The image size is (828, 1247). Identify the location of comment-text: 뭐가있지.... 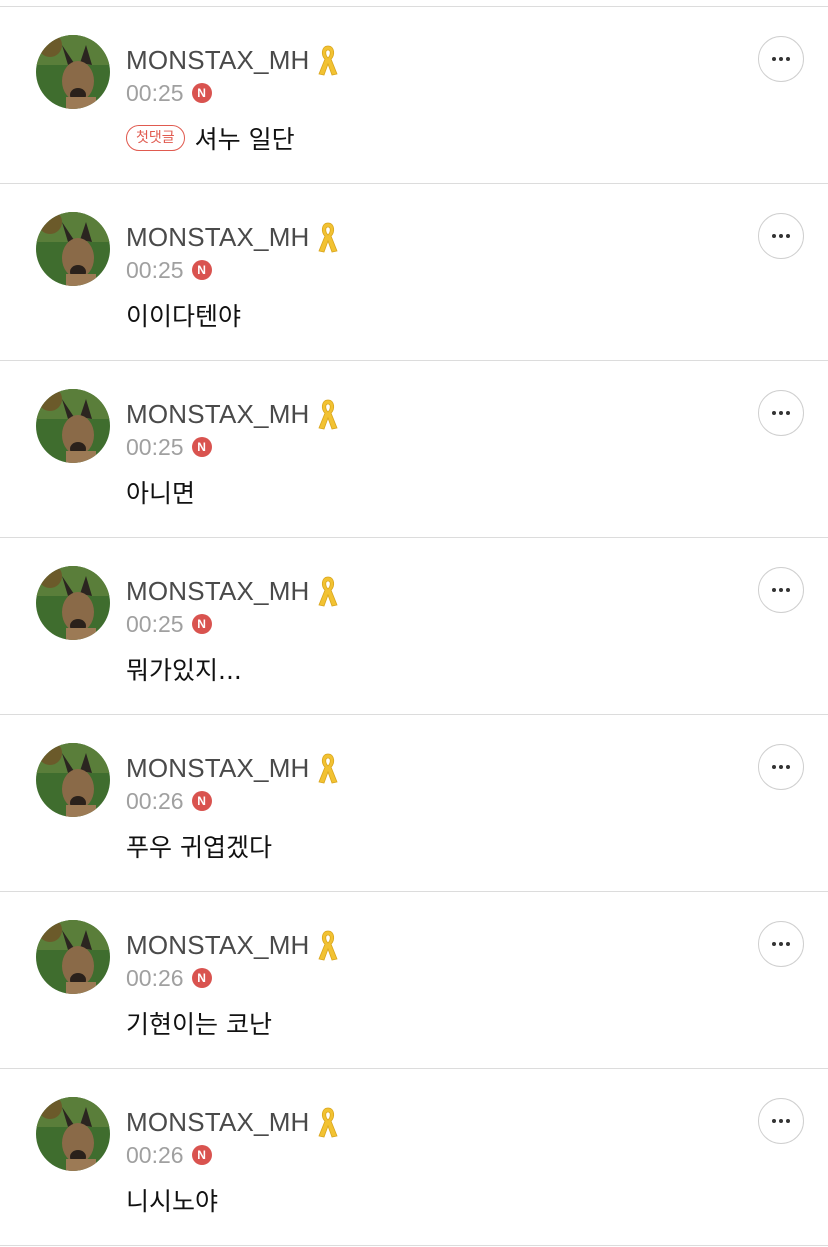
(184, 670).